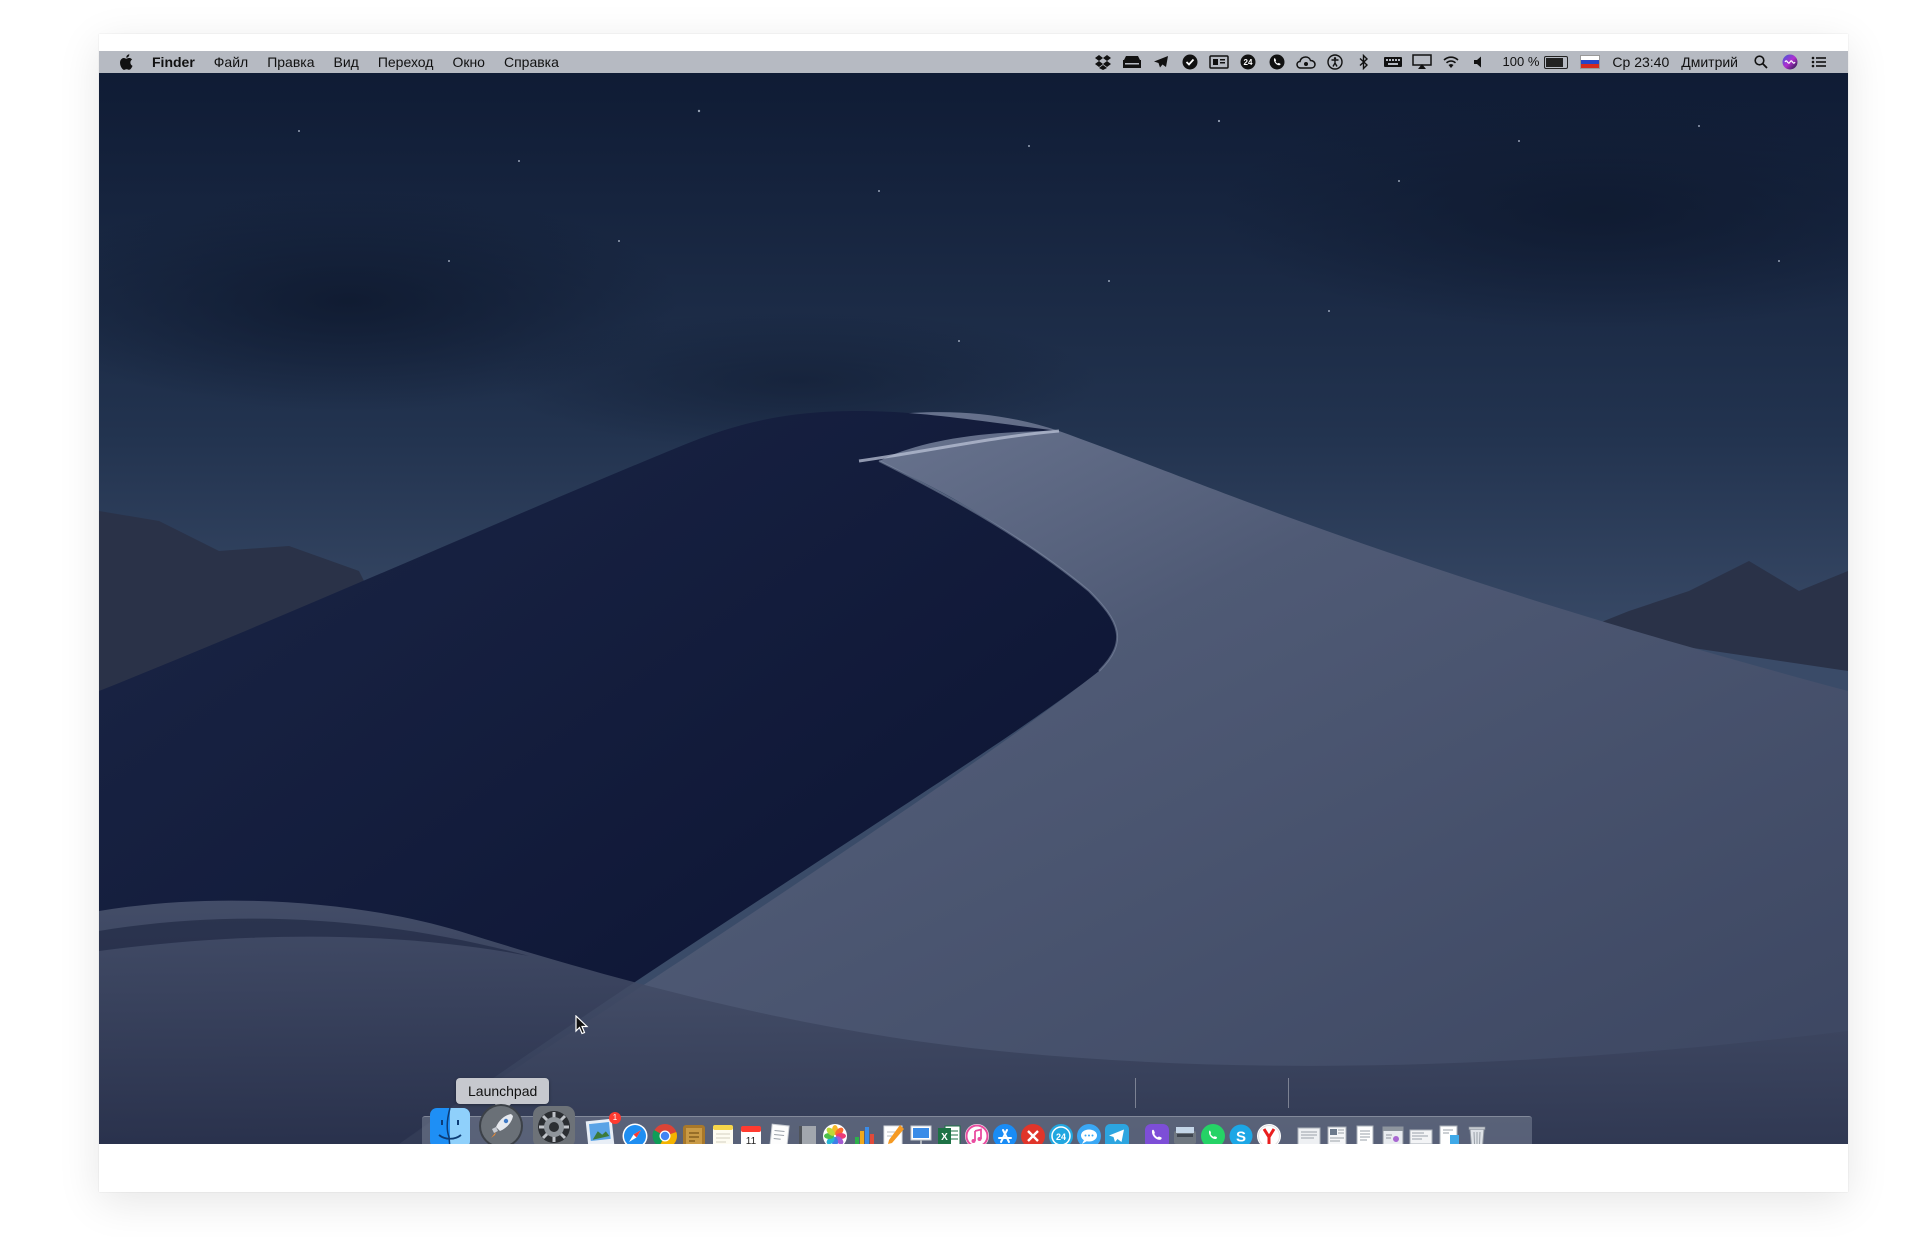  What do you see at coordinates (173, 62) in the screenshot?
I see `menu-app-name: Finder` at bounding box center [173, 62].